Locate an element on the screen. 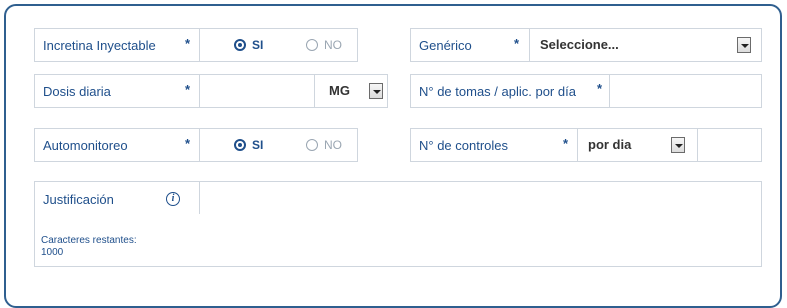 The image size is (787, 308). controles-input is located at coordinates (729, 145).